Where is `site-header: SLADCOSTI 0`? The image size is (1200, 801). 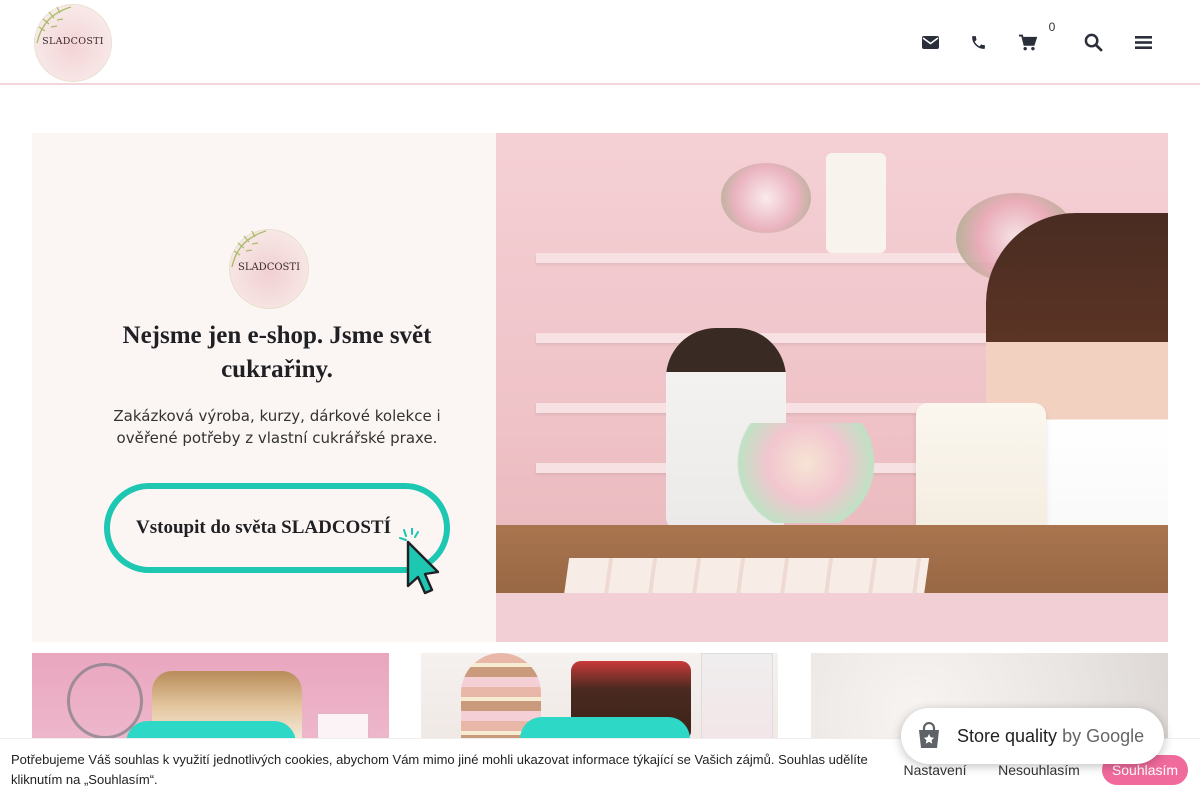
site-header: SLADCOSTI 0 is located at coordinates (600, 42).